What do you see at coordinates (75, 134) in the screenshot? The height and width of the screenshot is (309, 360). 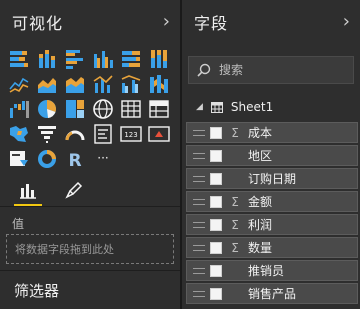 I see `gauge-icon` at bounding box center [75, 134].